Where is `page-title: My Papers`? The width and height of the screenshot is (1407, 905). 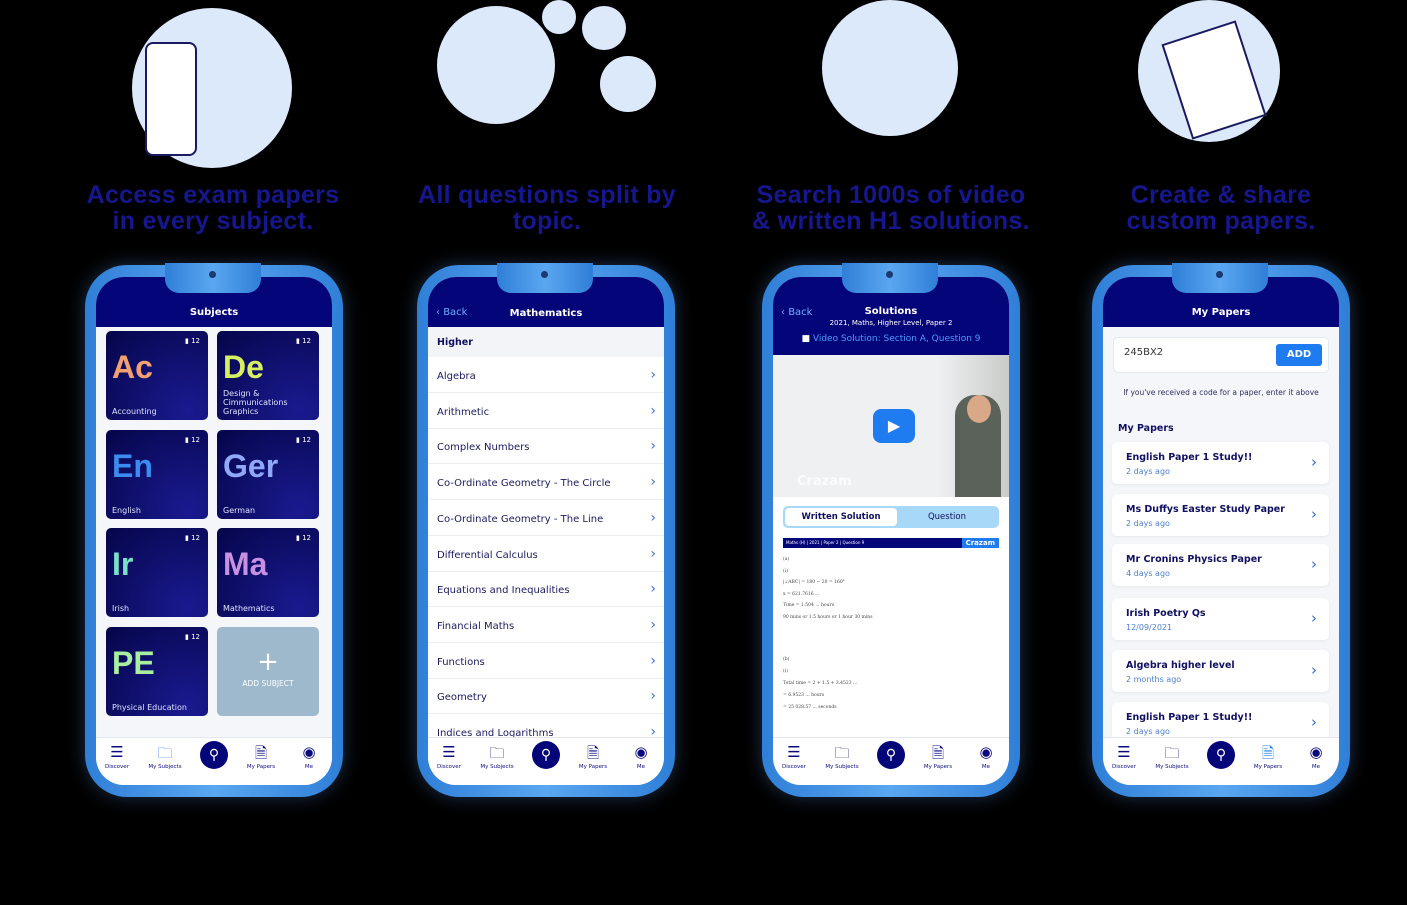
page-title: My Papers is located at coordinates (1221, 312).